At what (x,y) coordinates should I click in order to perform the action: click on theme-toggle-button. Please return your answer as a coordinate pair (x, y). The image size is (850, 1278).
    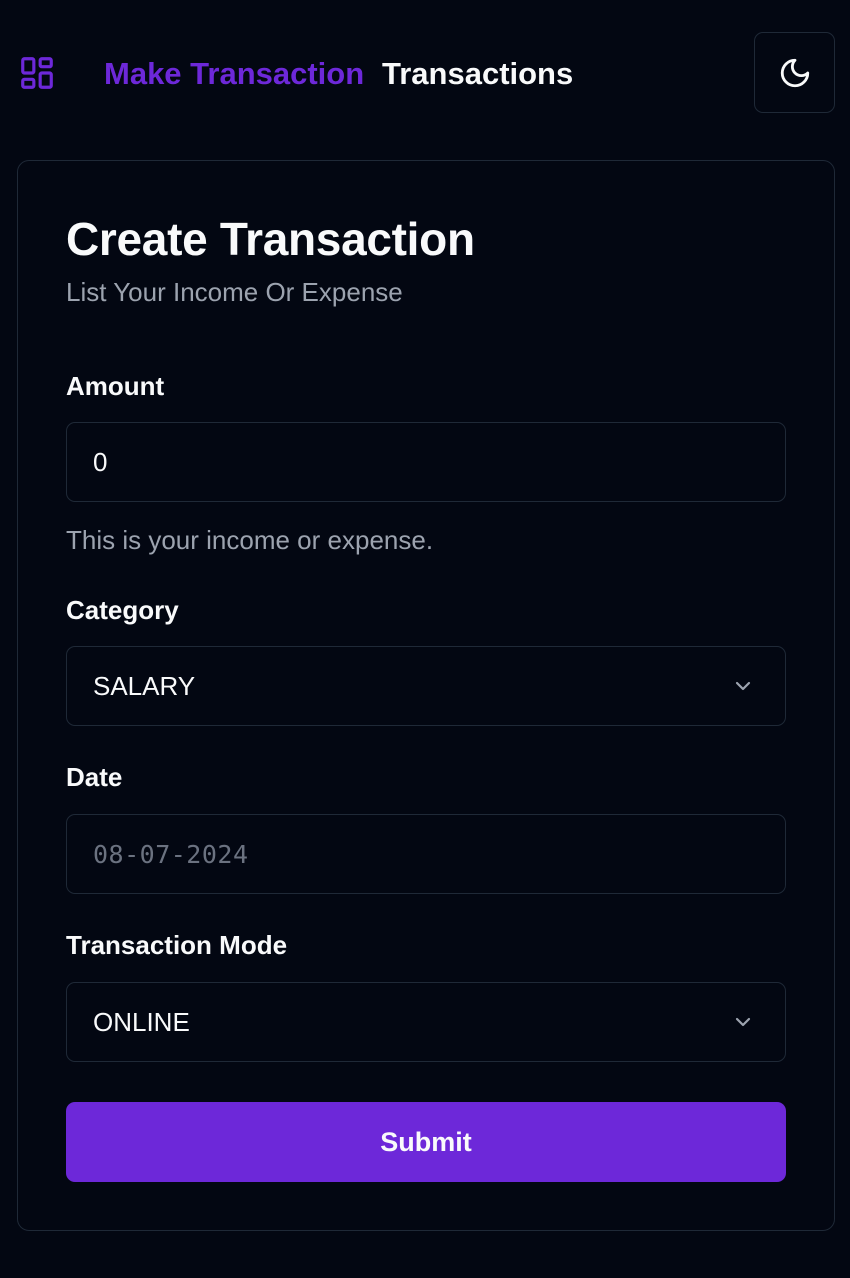
    Looking at the image, I should click on (794, 72).